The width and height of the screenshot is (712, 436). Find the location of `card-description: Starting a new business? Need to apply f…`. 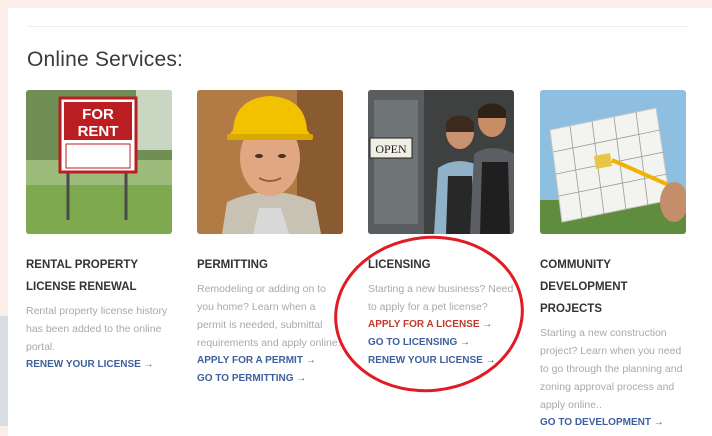

card-description: Starting a new business? Need to apply f… is located at coordinates (441, 298).